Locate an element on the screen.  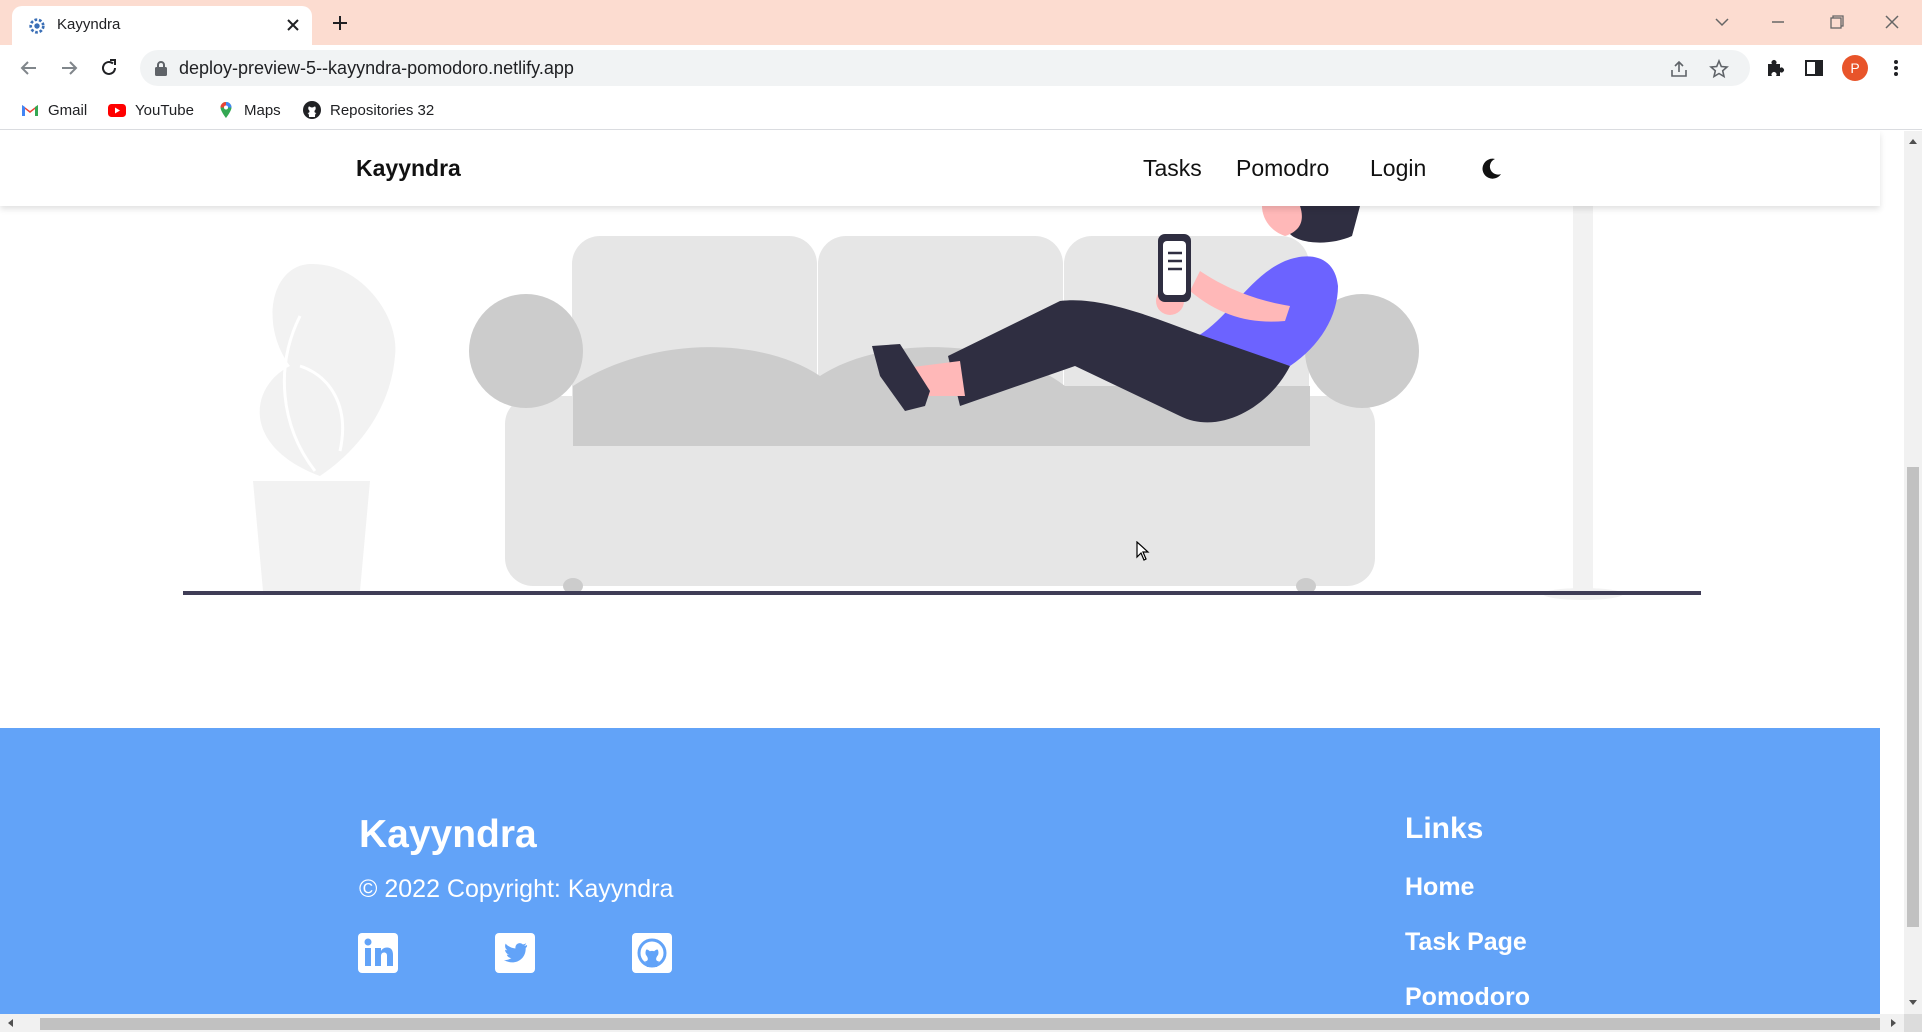
bookmark-repositories: Repositories 32 is located at coordinates (368, 110).